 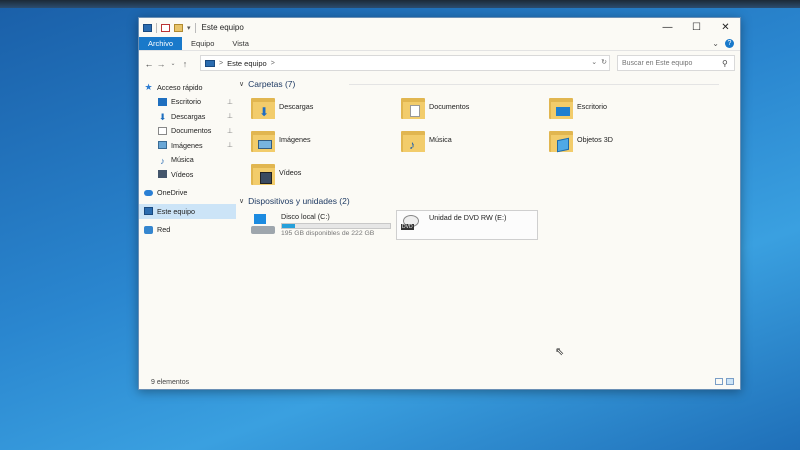 I want to click on view-toggle, so click(x=724, y=381).